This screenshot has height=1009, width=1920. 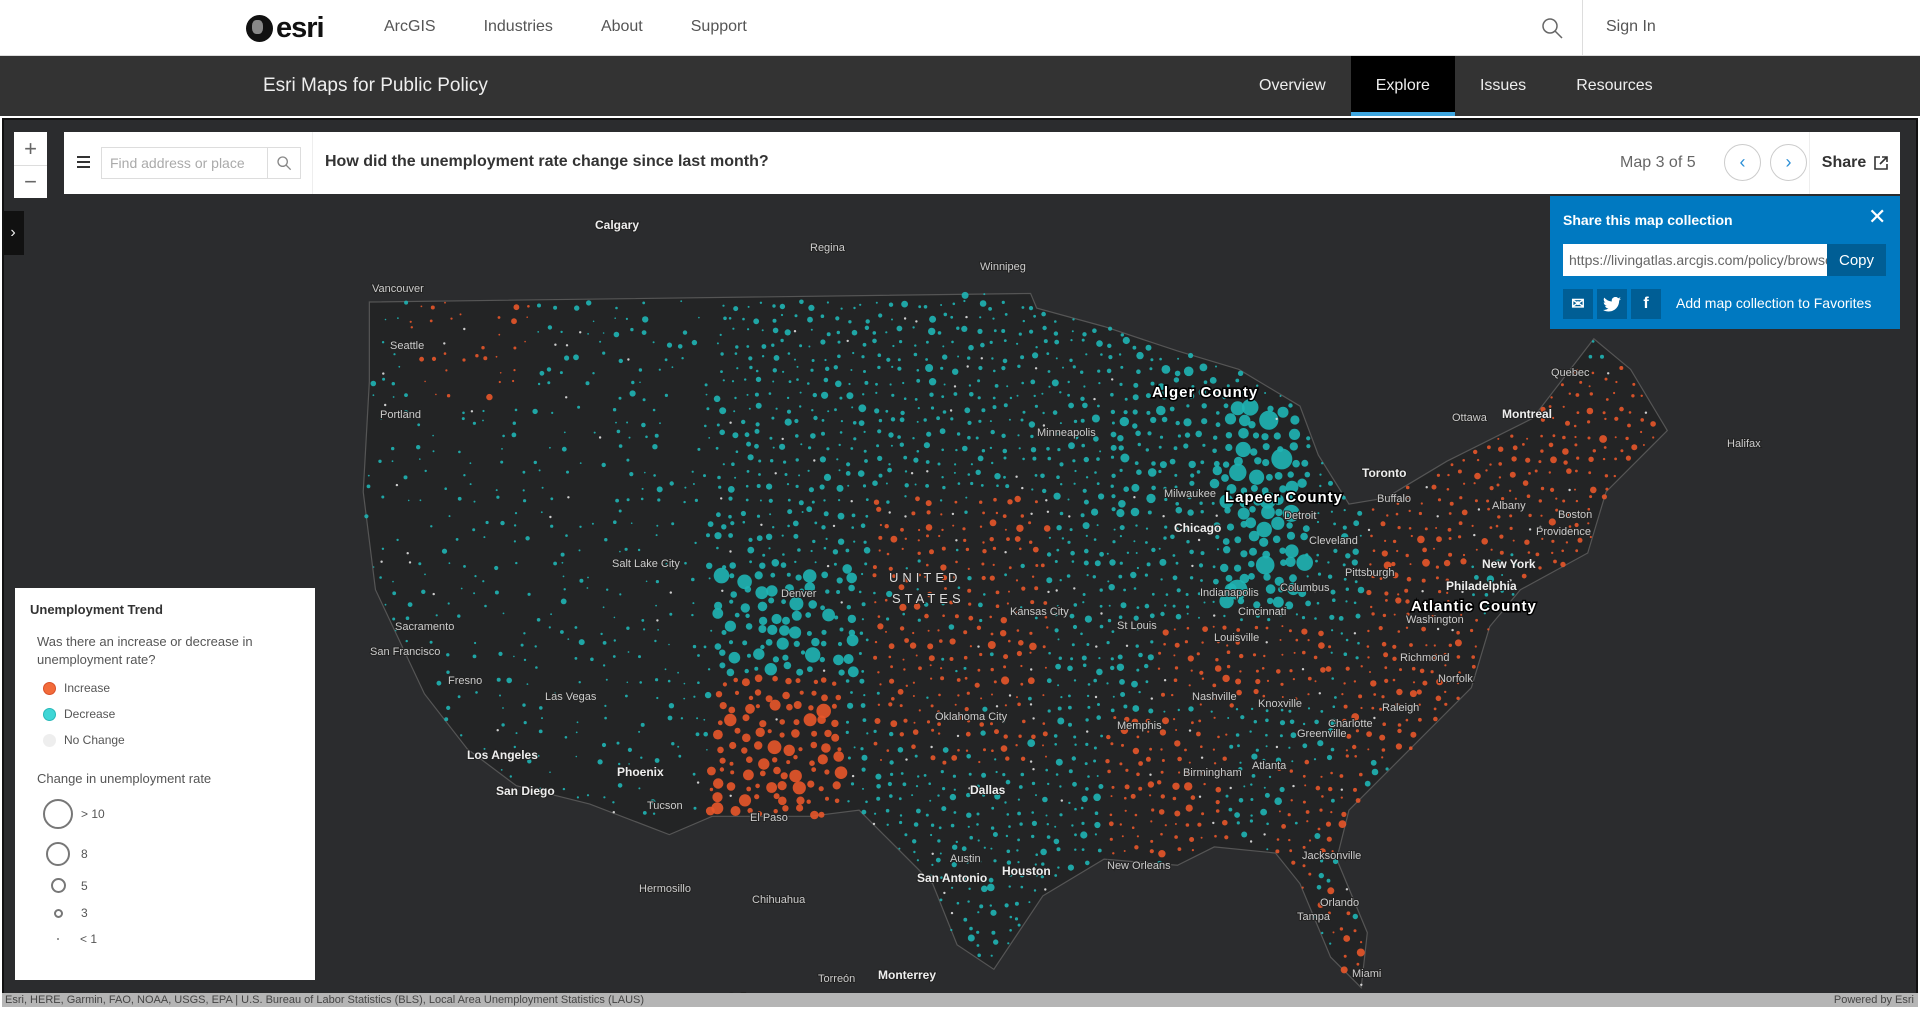 I want to click on nav-support: Support, so click(x=719, y=27).